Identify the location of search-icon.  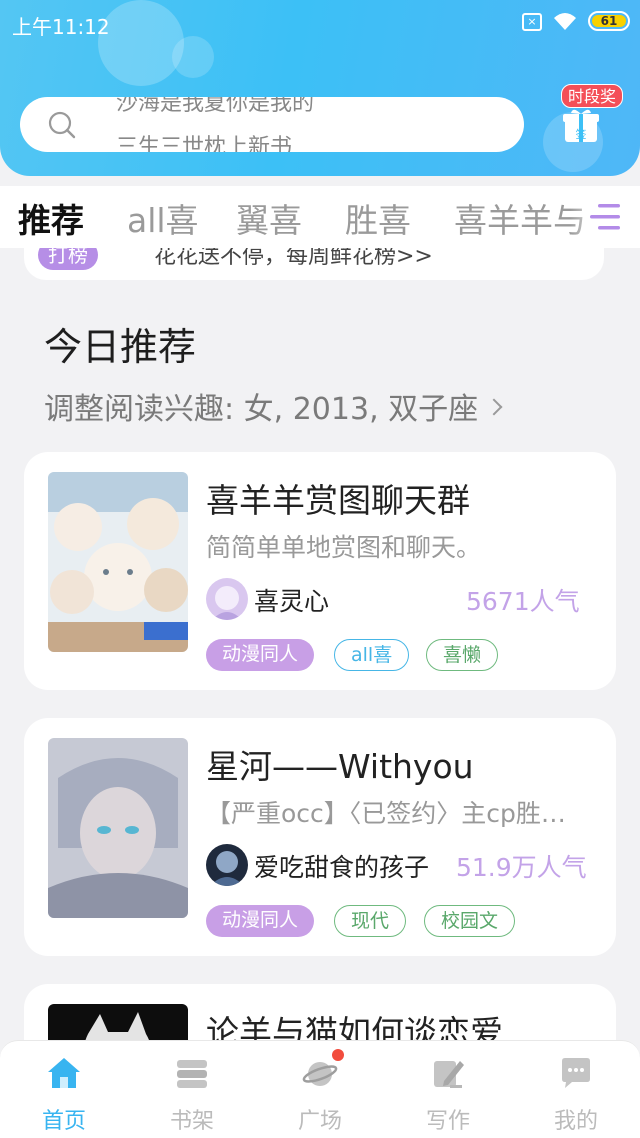
(62, 125).